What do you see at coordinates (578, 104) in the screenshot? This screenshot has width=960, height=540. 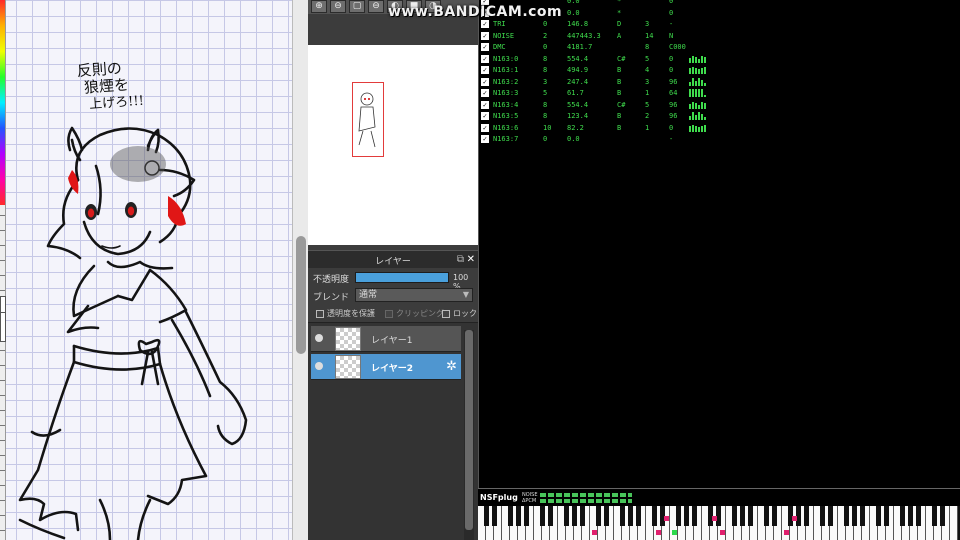 I see `channel-freq: 554.4` at bounding box center [578, 104].